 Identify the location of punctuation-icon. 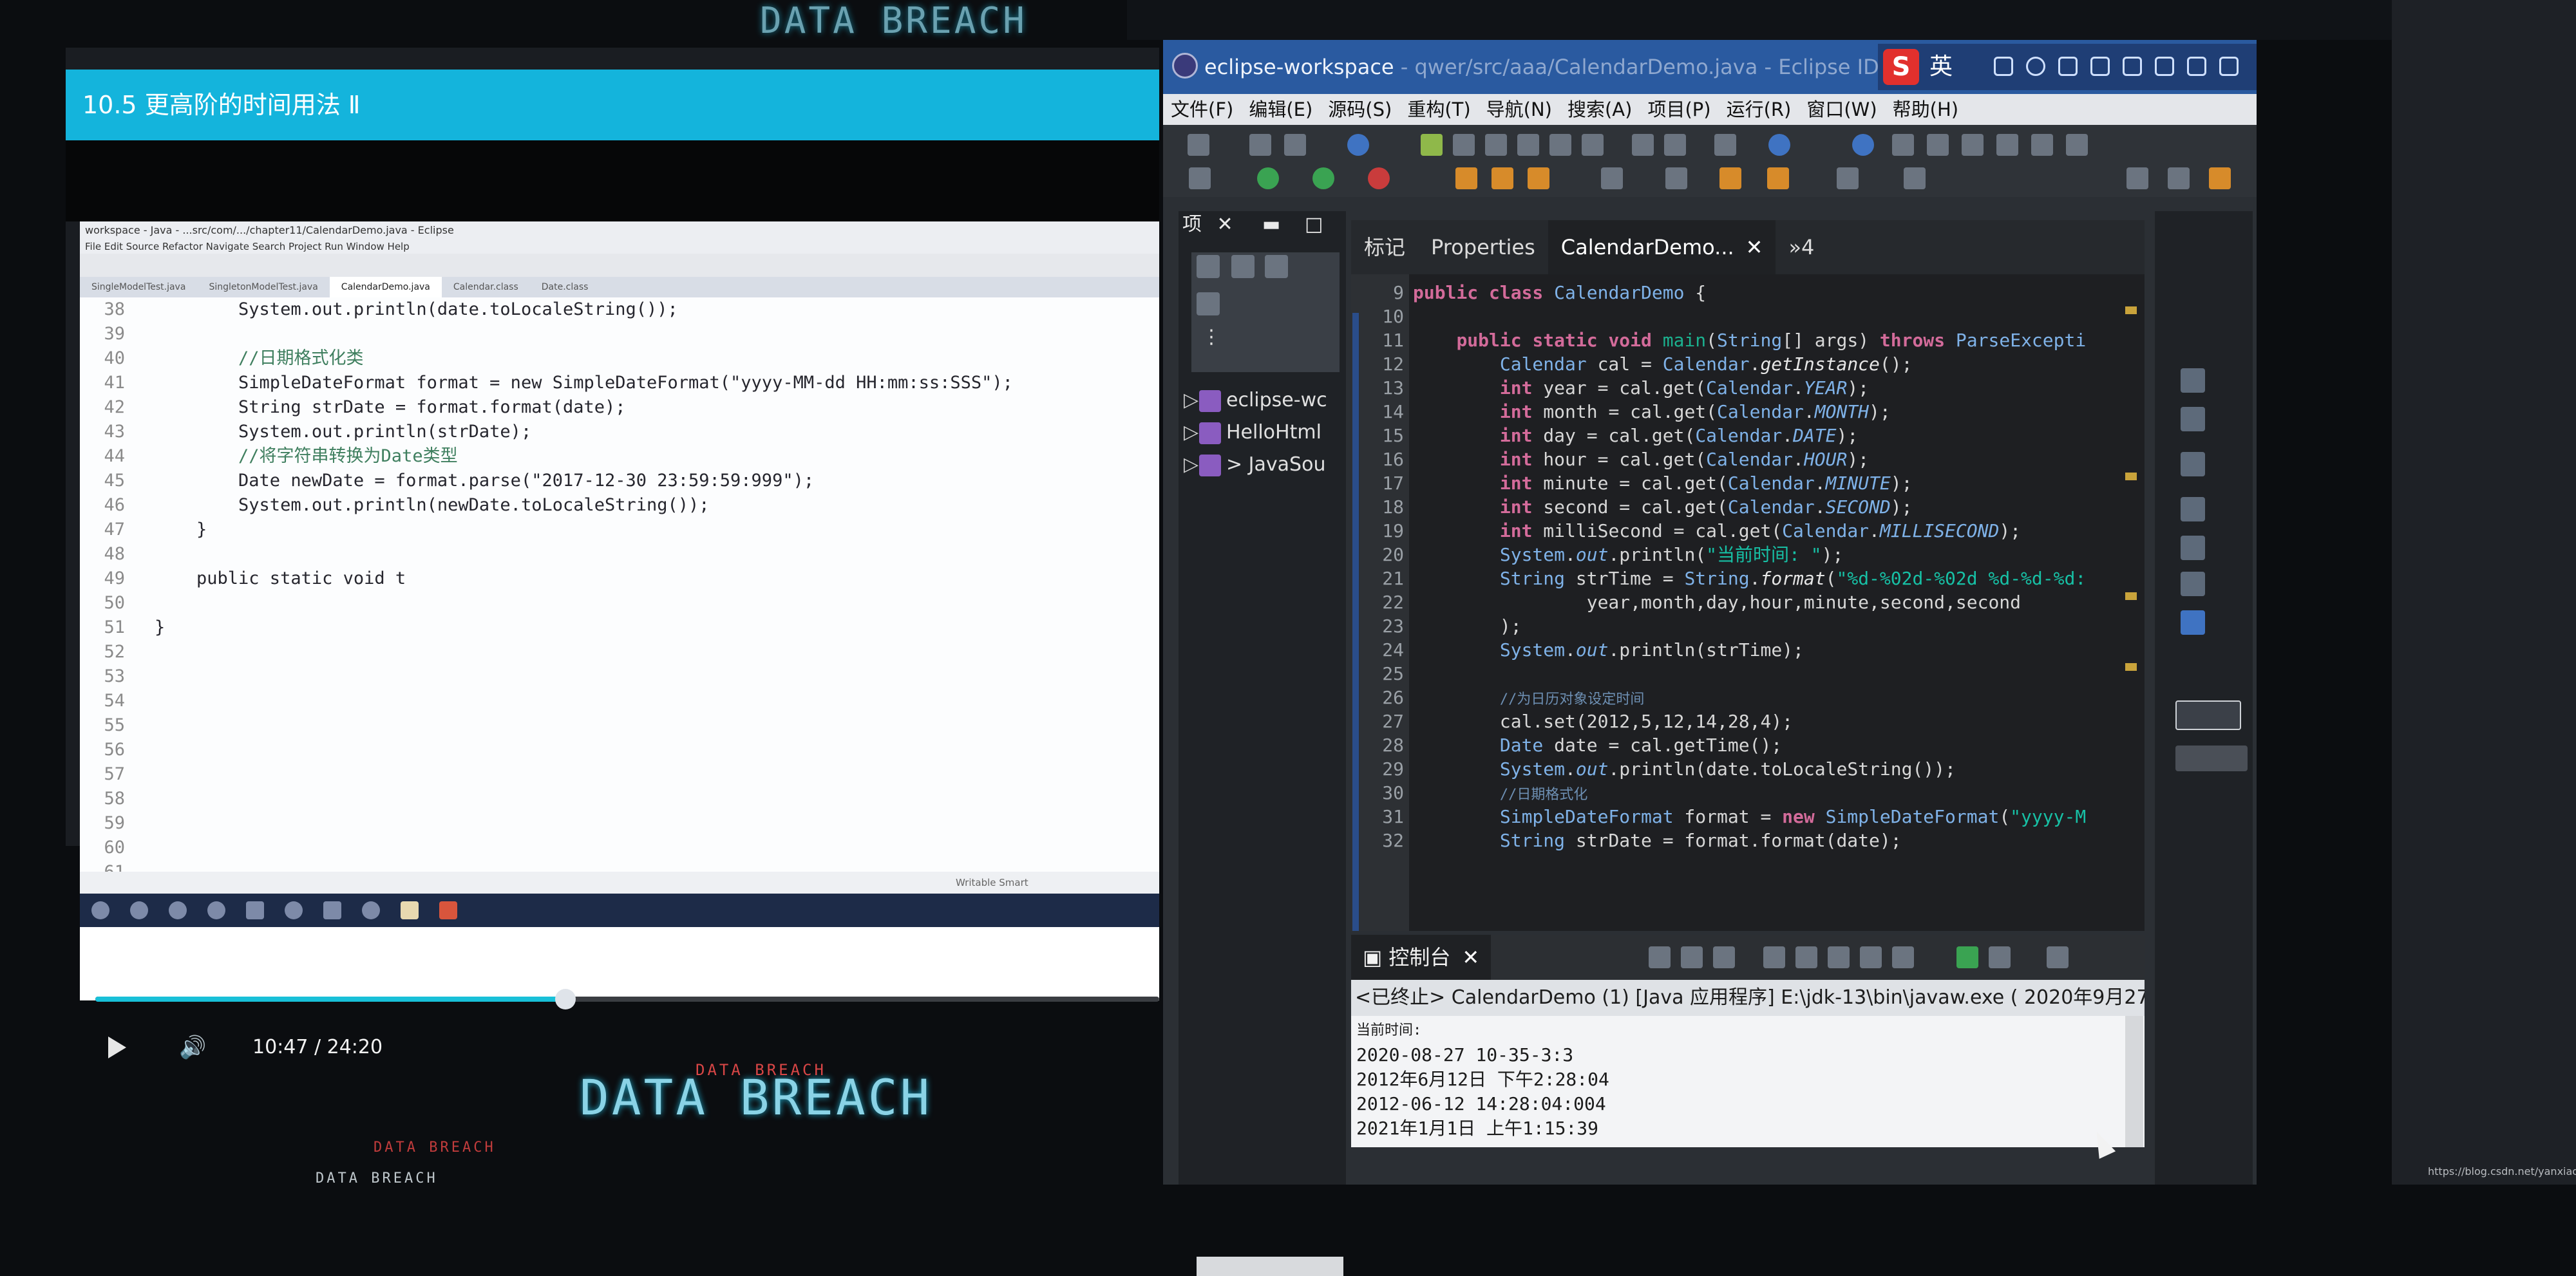
(2004, 66).